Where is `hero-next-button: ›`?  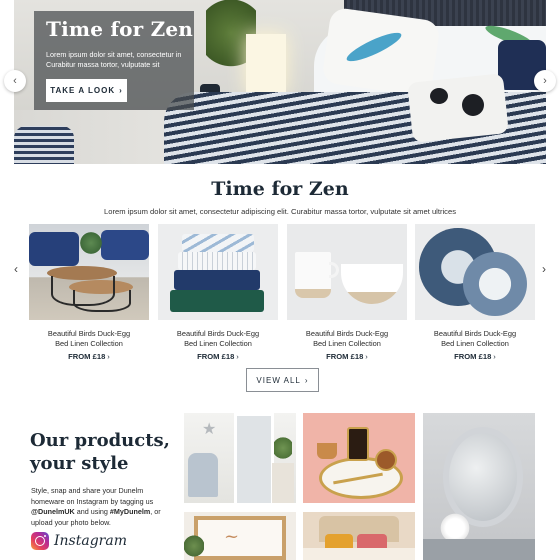
hero-next-button: › is located at coordinates (545, 81).